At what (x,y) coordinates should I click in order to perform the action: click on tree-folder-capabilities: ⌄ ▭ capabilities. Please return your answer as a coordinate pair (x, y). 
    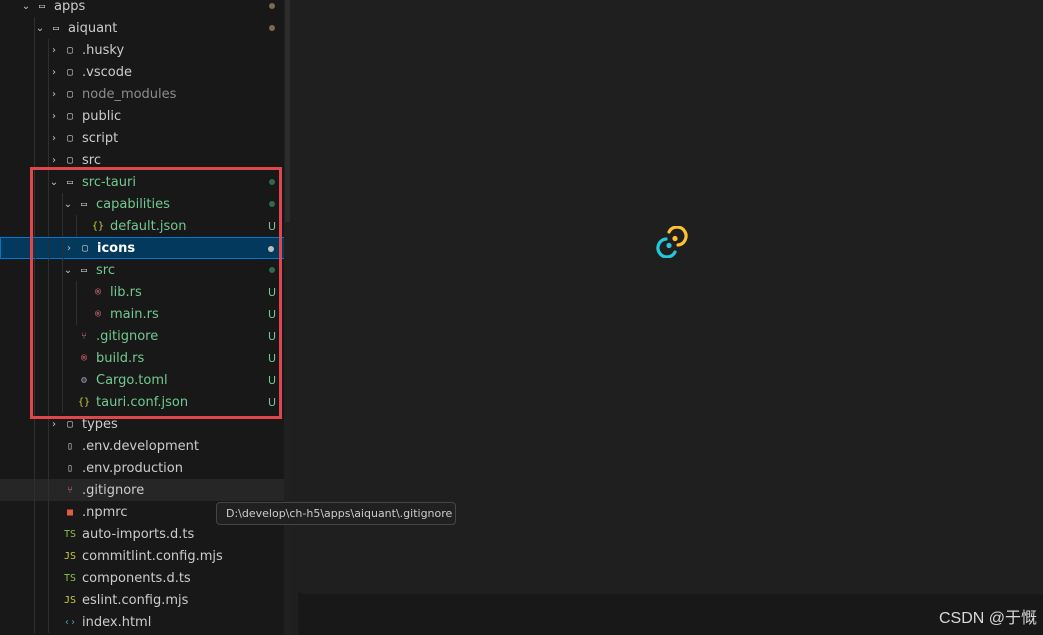
    Looking at the image, I should click on (145, 204).